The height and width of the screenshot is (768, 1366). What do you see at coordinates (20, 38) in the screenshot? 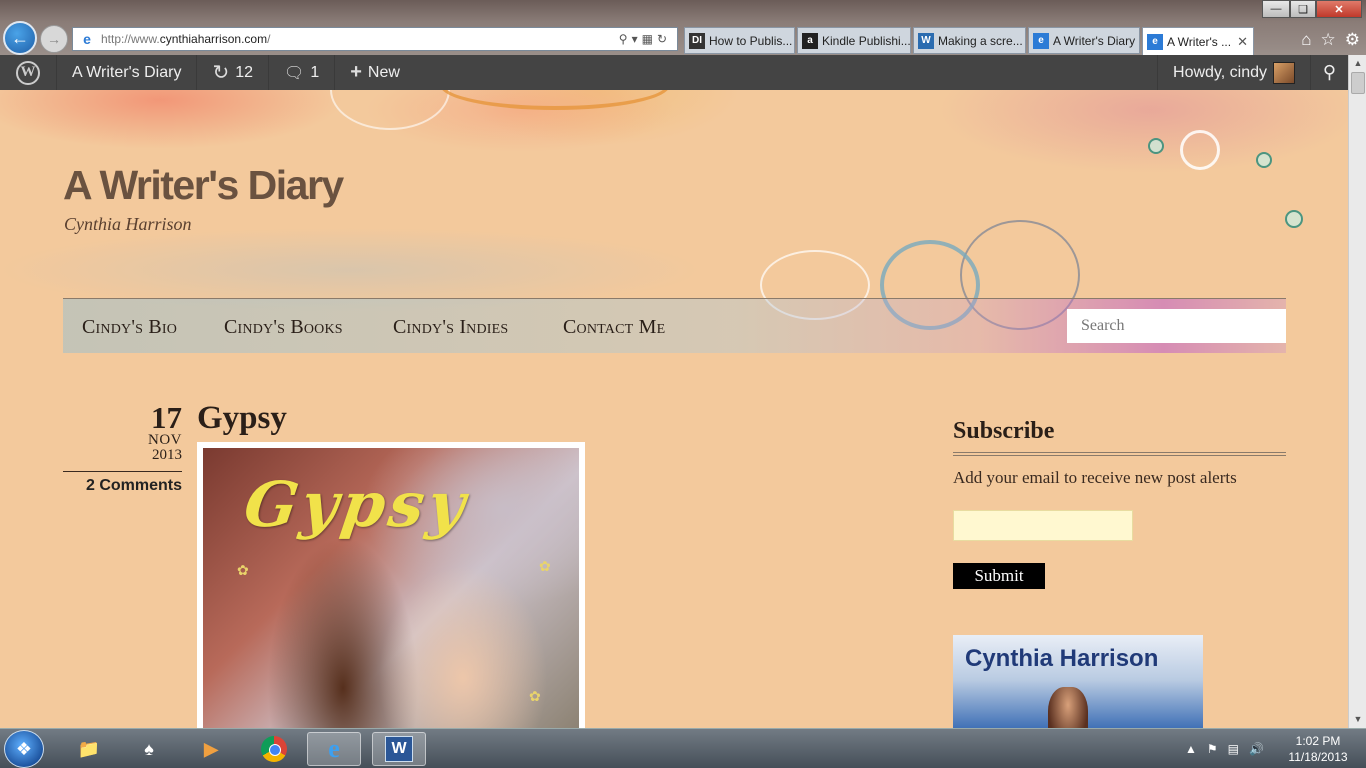
I see `back-button: ←` at bounding box center [20, 38].